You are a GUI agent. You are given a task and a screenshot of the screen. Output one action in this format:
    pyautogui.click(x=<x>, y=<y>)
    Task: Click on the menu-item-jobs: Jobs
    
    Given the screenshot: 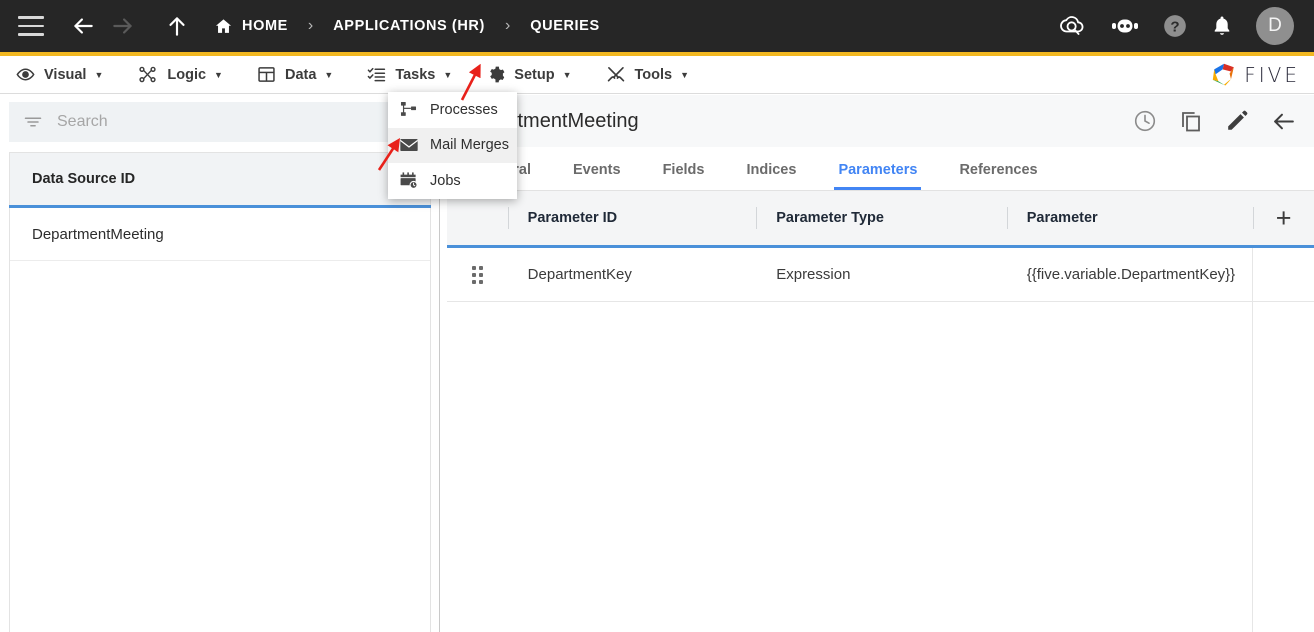 What is the action you would take?
    pyautogui.click(x=452, y=181)
    